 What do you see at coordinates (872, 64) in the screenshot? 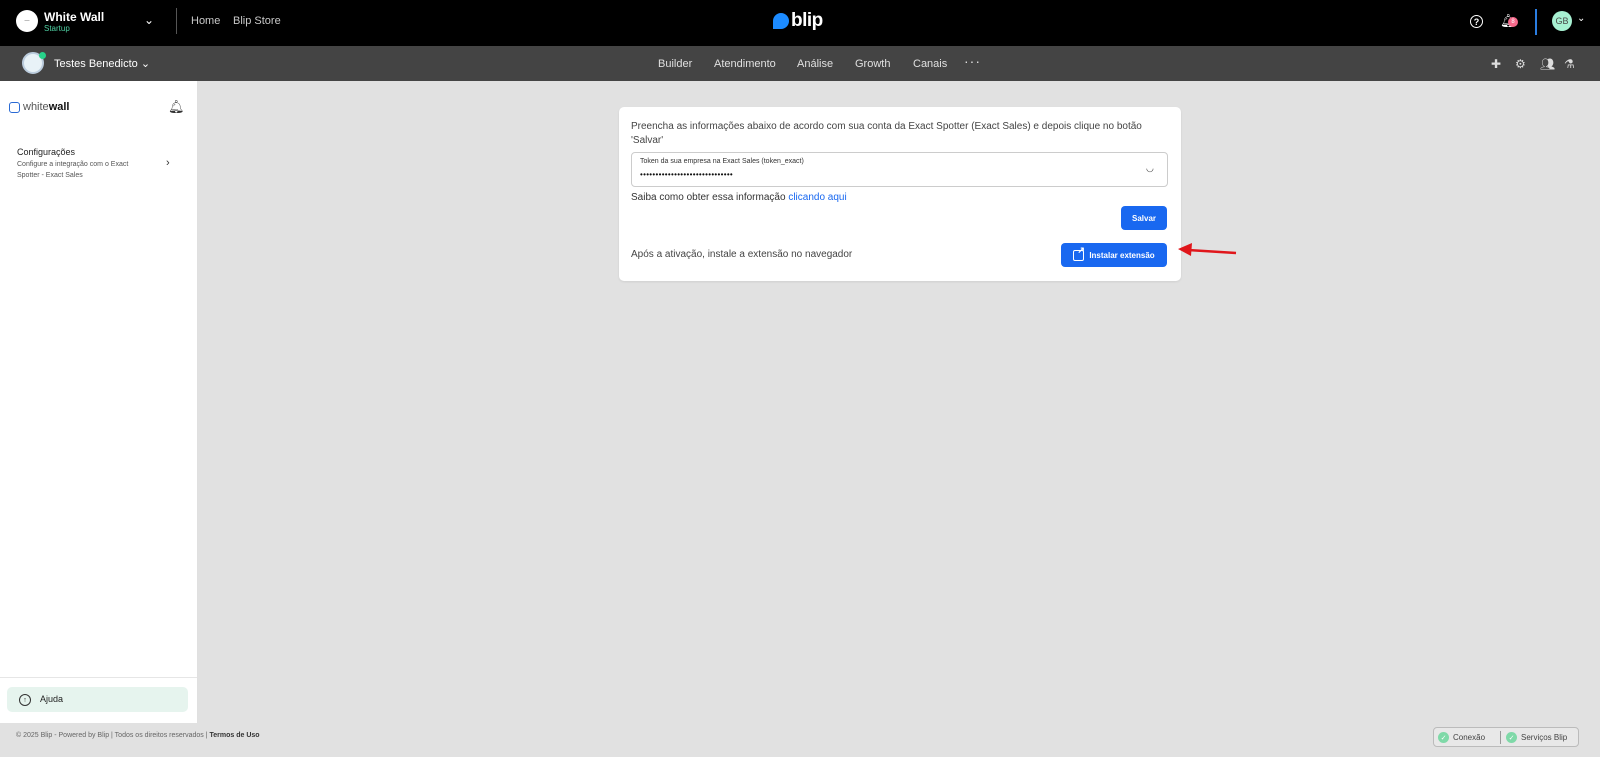
I see `nav-growth: Growth` at bounding box center [872, 64].